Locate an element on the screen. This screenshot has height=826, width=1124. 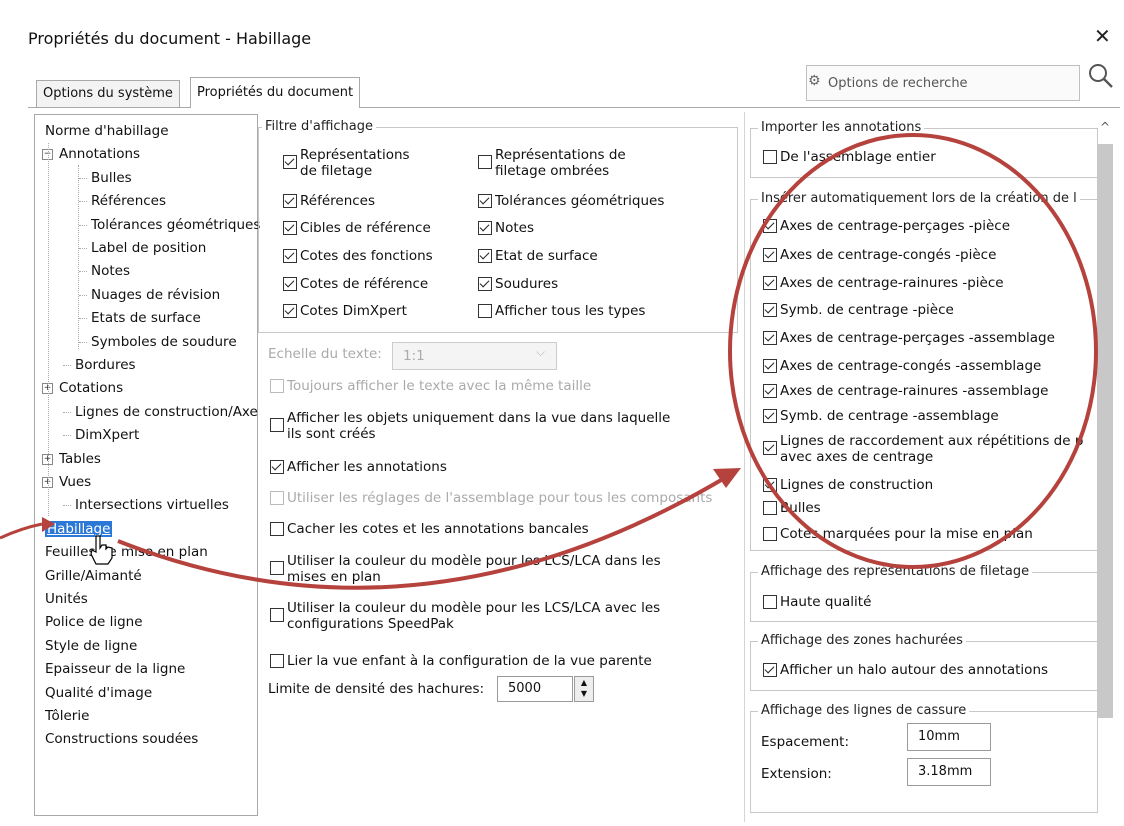
display-filter-title: Filtre d'affichage is located at coordinates (319, 126).